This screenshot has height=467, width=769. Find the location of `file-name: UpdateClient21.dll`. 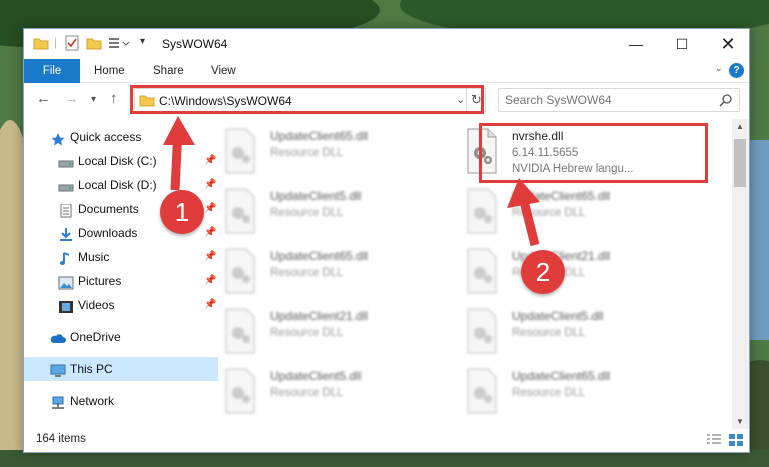

file-name: UpdateClient21.dll is located at coordinates (319, 316).